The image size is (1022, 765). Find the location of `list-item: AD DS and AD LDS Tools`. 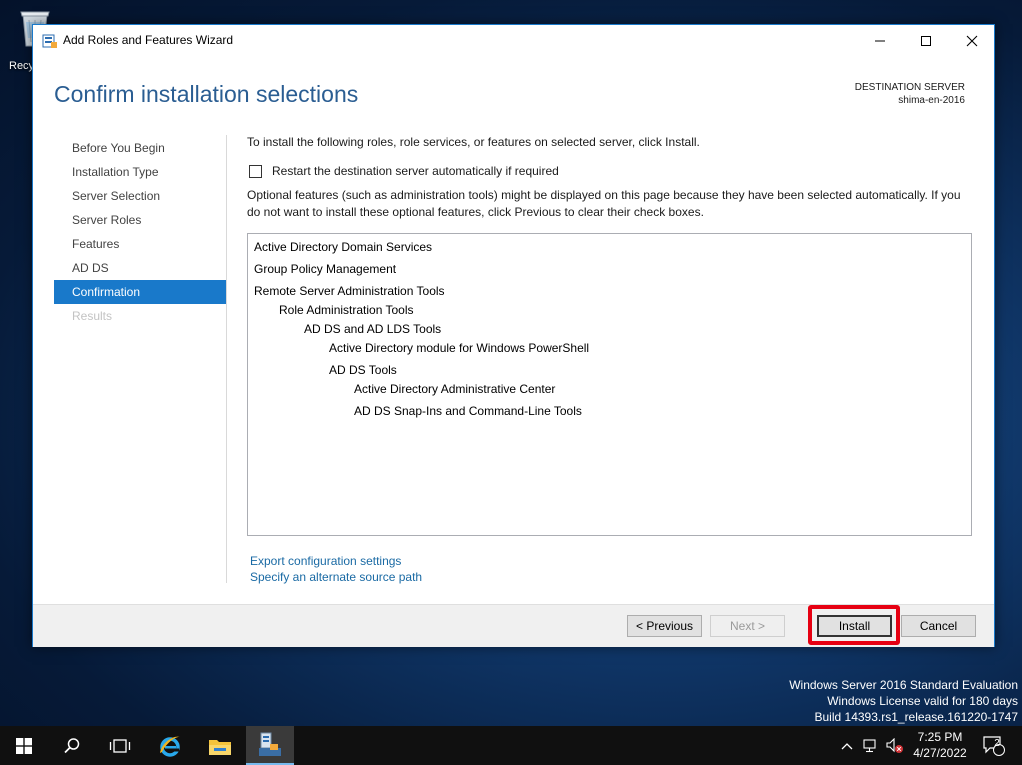

list-item: AD DS and AD LDS Tools is located at coordinates (373, 329).